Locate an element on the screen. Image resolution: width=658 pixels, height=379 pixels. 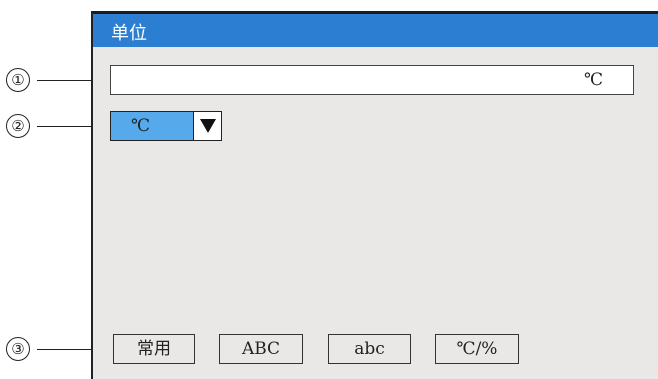
unit-dropdown: ℃ is located at coordinates (166, 126).